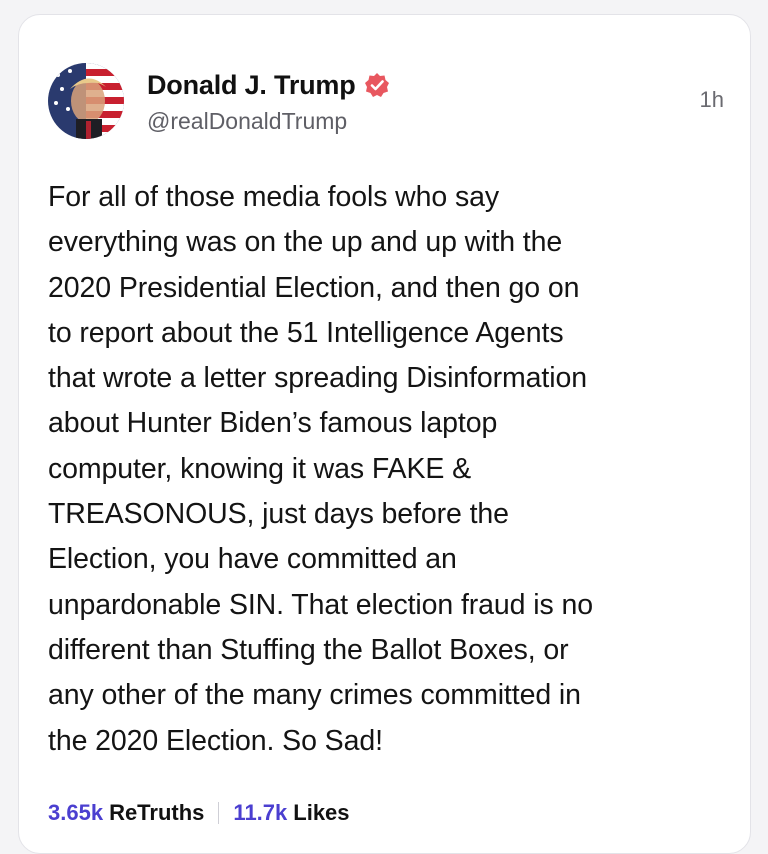 This screenshot has width=768, height=854. What do you see at coordinates (291, 813) in the screenshot?
I see `likes-stat: 11.7k Likes` at bounding box center [291, 813].